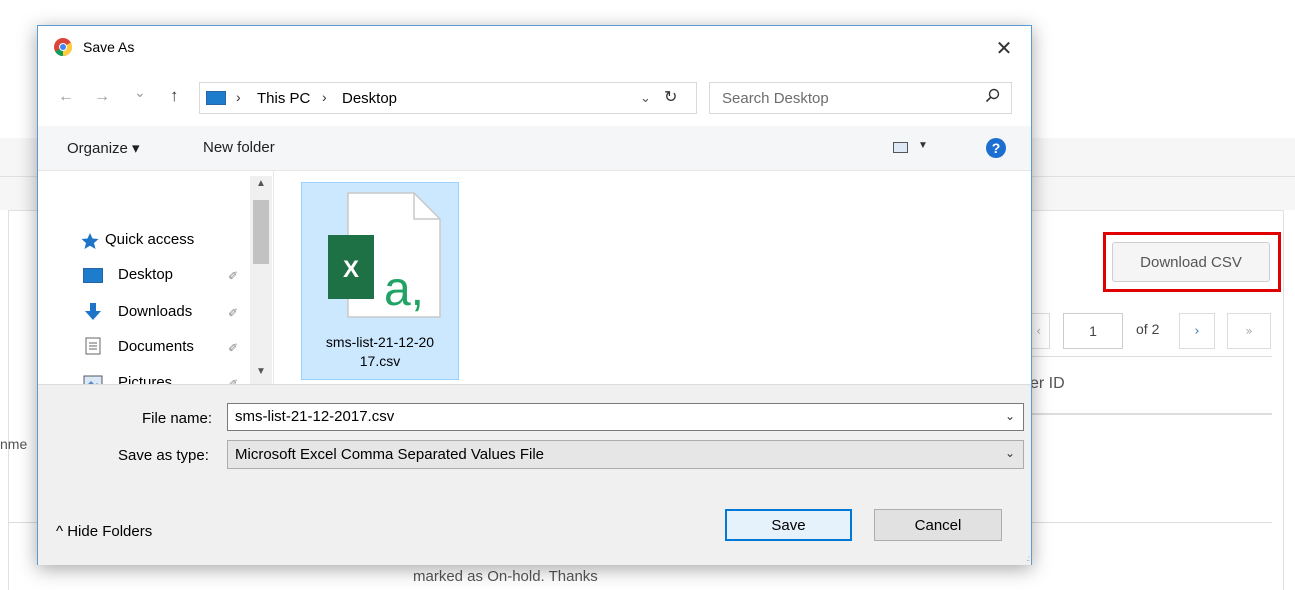 This screenshot has height=590, width=1295. What do you see at coordinates (155, 311) in the screenshot?
I see `nav-item-label: Downloads` at bounding box center [155, 311].